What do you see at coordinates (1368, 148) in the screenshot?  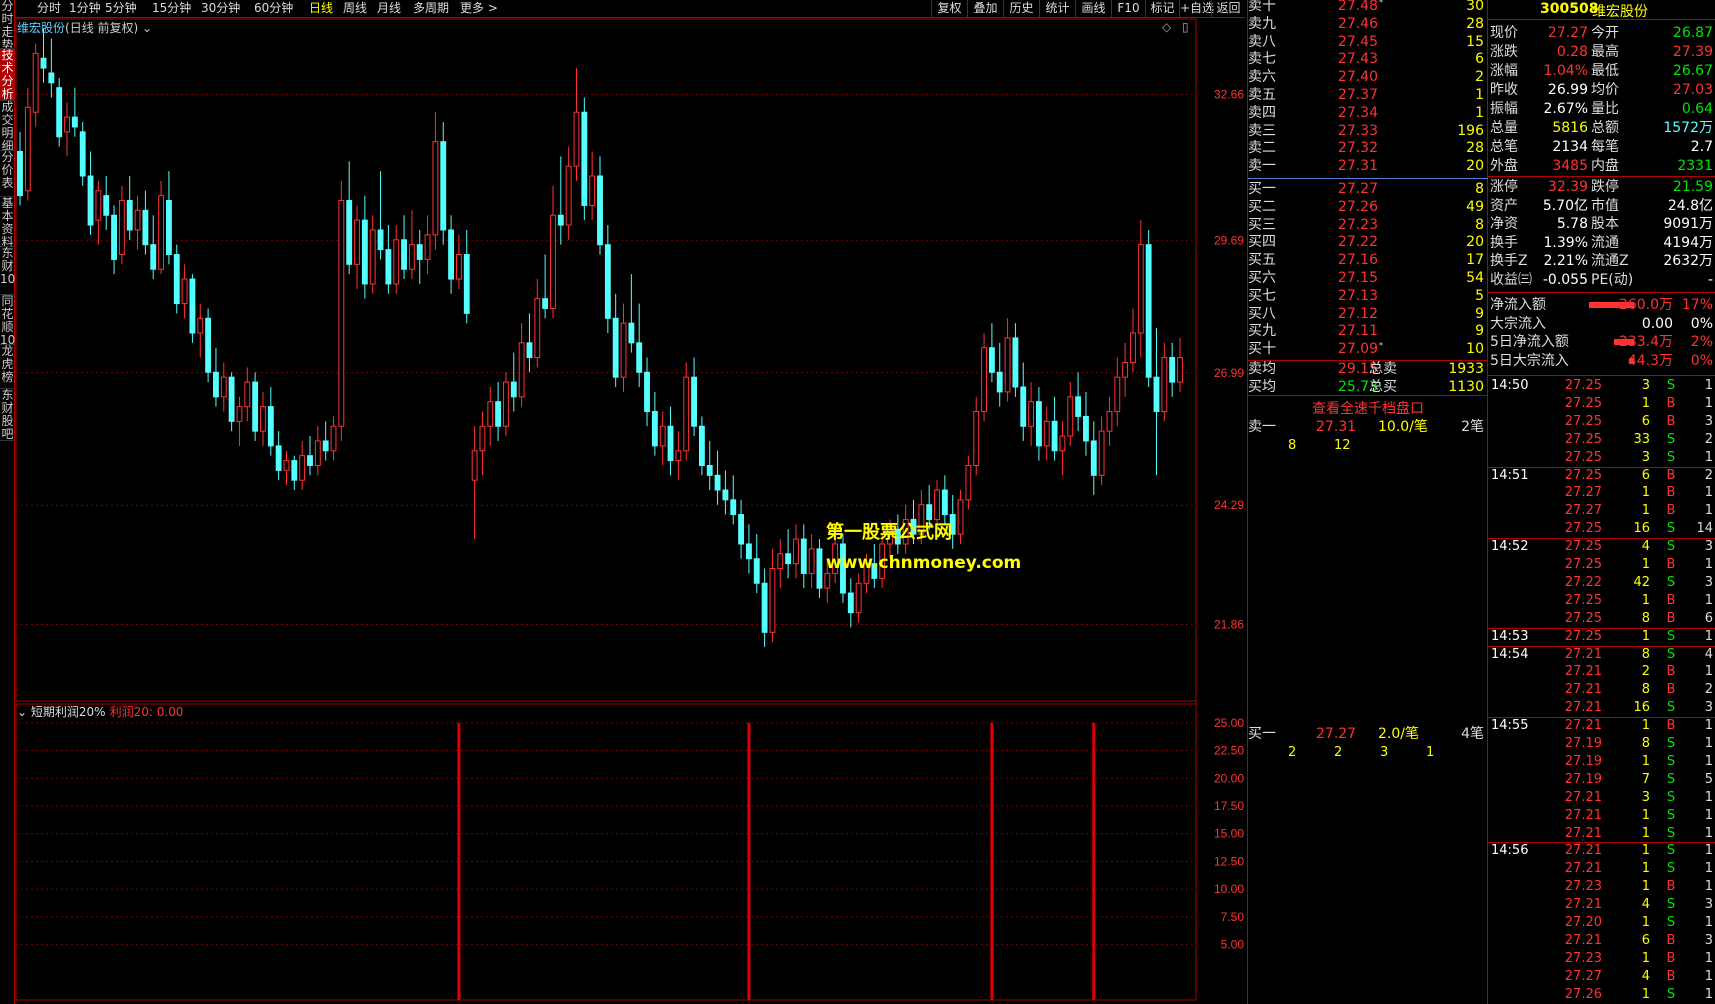 I see `sell-level-2: 卖二 27.32 28` at bounding box center [1368, 148].